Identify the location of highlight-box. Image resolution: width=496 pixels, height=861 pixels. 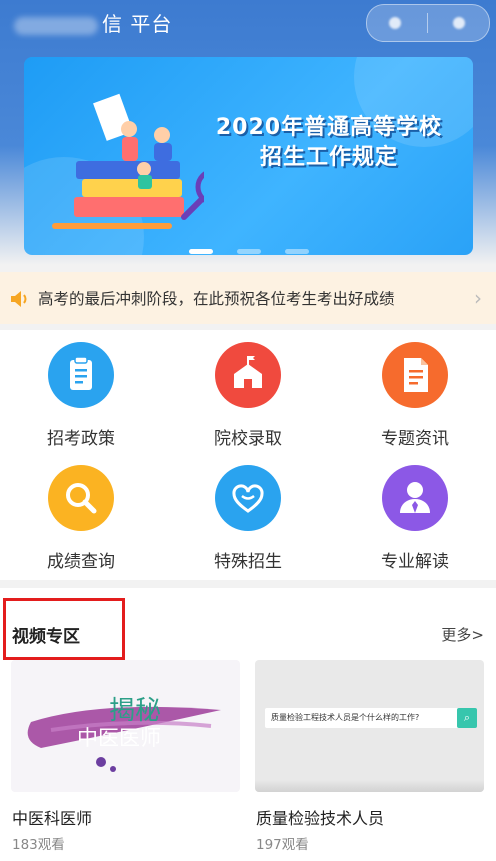
(64, 629).